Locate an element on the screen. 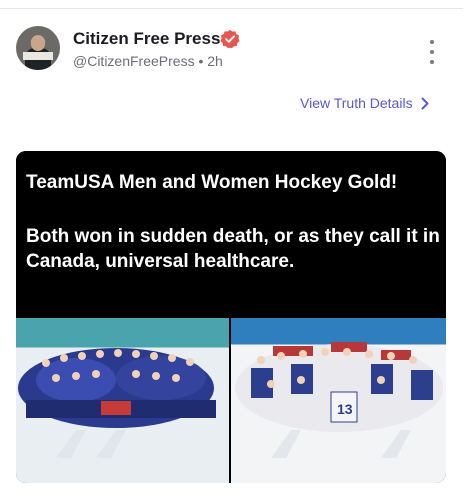 This screenshot has height=500, width=463. more-vertical-icon is located at coordinates (432, 42).